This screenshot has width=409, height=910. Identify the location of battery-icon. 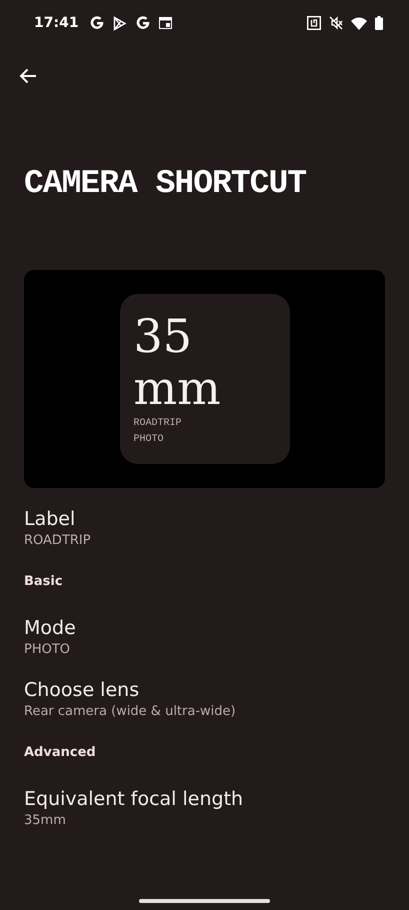
(379, 23).